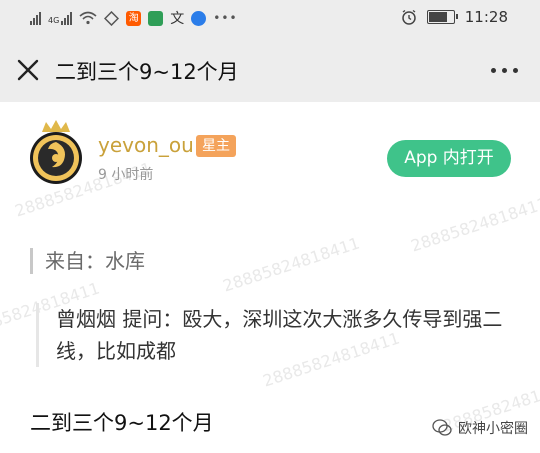 The height and width of the screenshot is (453, 540). I want to click on question-quote: 曾烟烟 提问：殴大，深圳这次大涨多久传导到强二线，比如成都, so click(281, 335).